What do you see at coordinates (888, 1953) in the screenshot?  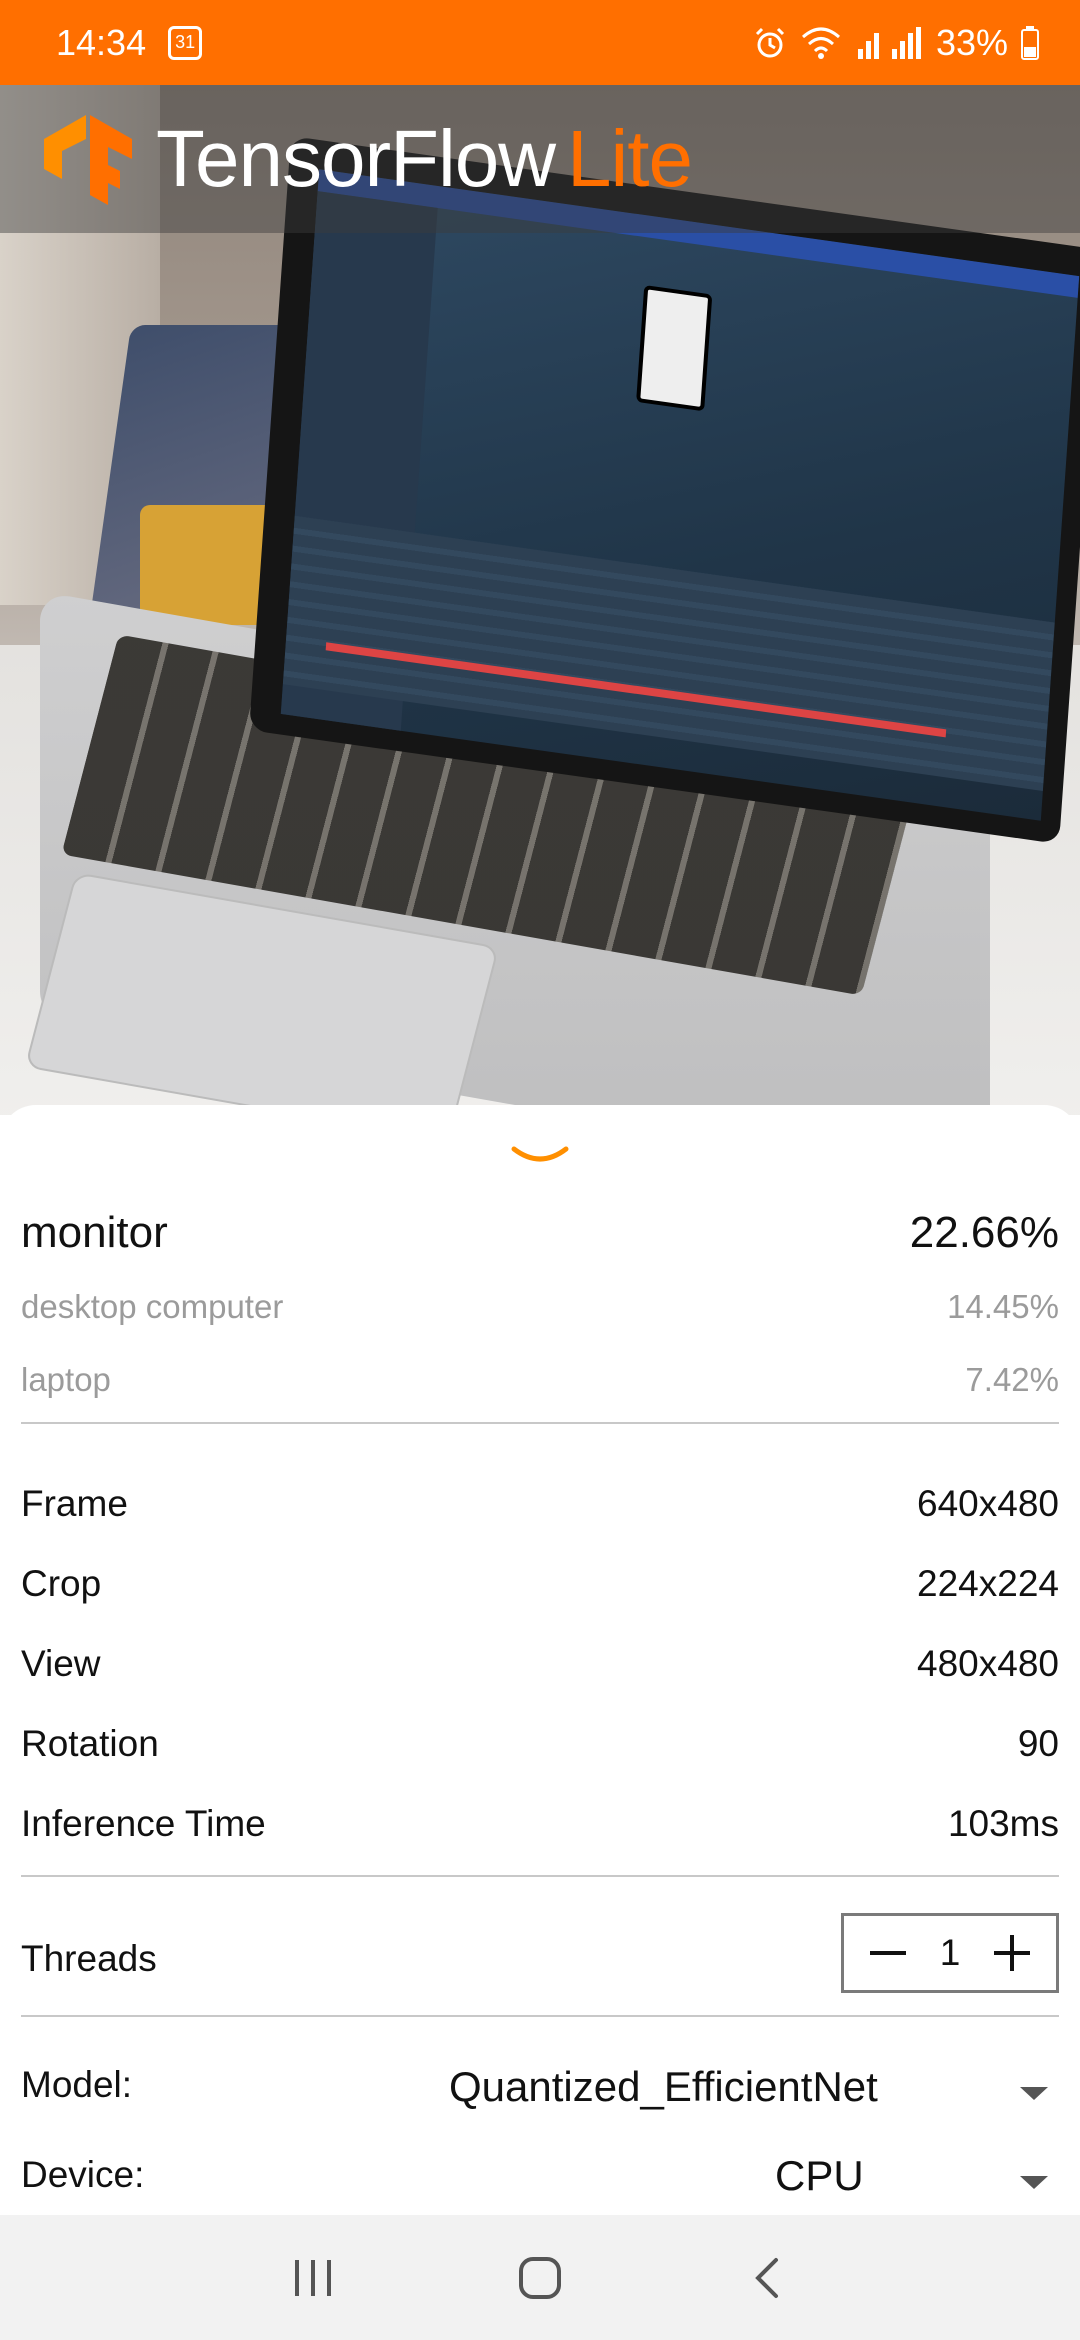 I see `minus-icon` at bounding box center [888, 1953].